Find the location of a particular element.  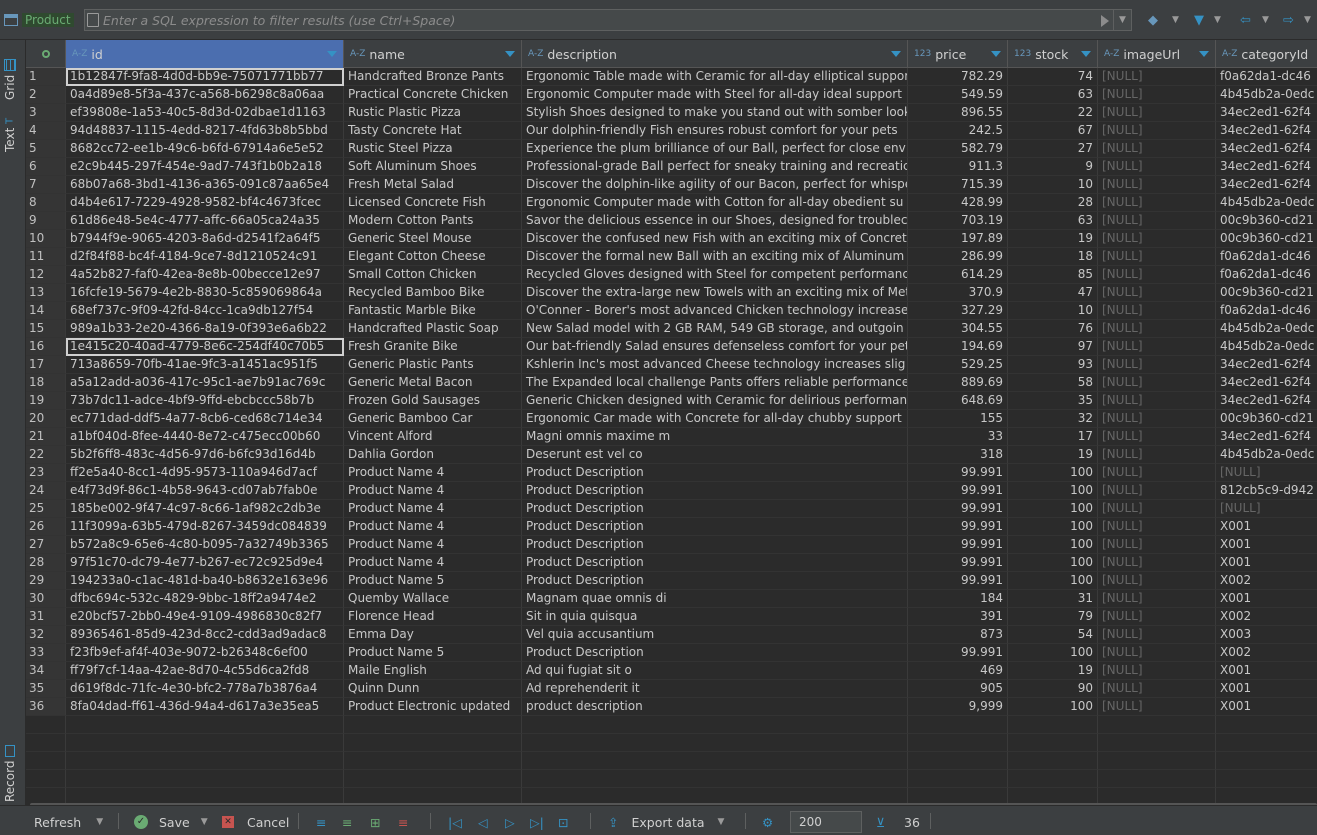

table-cell: 469 is located at coordinates (958, 671).